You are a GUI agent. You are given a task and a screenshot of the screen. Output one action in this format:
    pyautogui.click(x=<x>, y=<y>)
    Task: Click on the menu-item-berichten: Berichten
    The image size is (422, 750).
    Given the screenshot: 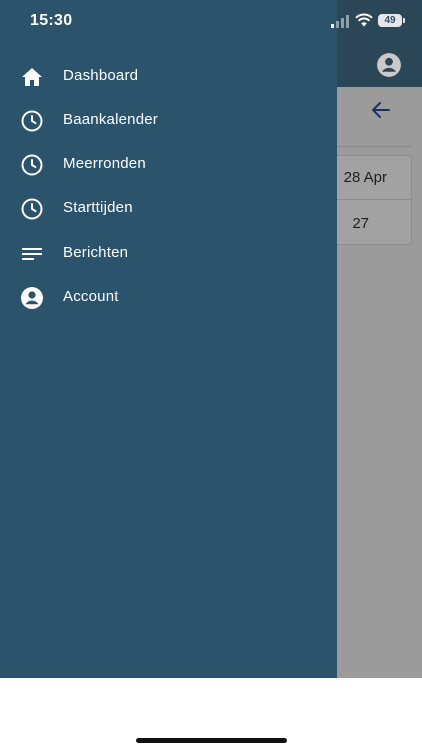 What is the action you would take?
    pyautogui.click(x=168, y=254)
    